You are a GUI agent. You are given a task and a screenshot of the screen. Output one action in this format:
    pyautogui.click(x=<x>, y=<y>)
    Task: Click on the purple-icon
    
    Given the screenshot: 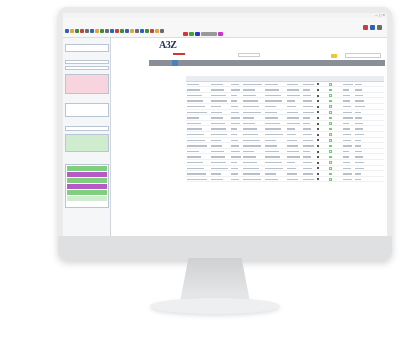 What is the action you would take?
    pyautogui.click(x=220, y=34)
    